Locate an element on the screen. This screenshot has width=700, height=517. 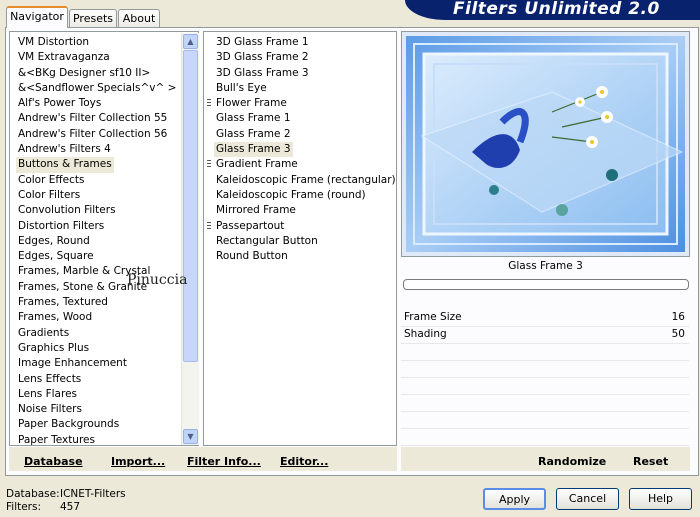
randomize-button: Randomize is located at coordinates (572, 461).